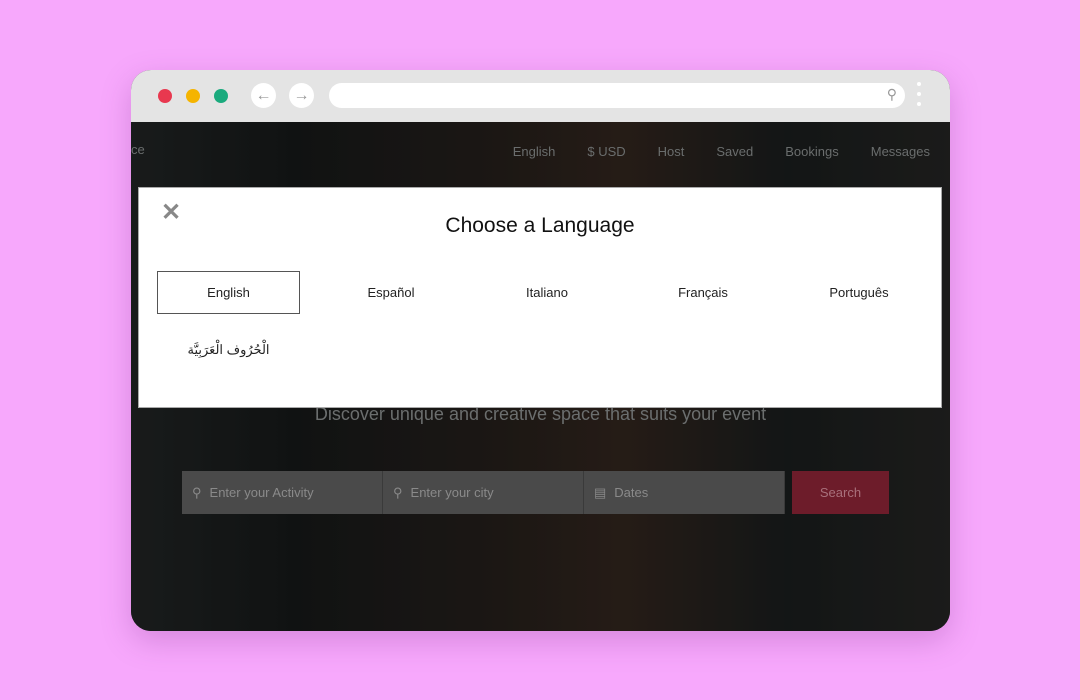 Image resolution: width=1080 pixels, height=700 pixels. Describe the element at coordinates (734, 151) in the screenshot. I see `nav-saved: Saved` at that location.